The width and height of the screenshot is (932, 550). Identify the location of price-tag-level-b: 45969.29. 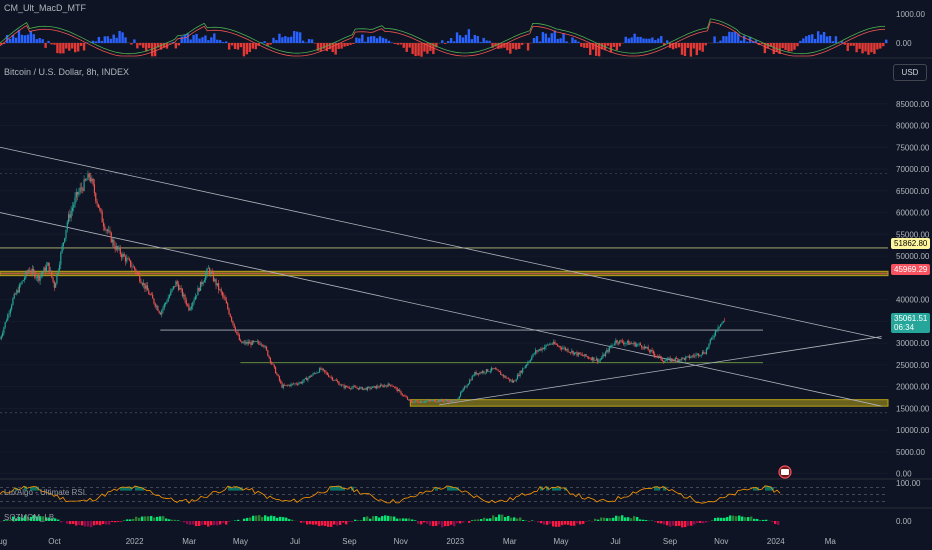
(911, 269).